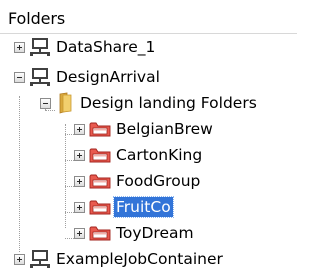 This screenshot has height=272, width=320. Describe the element at coordinates (19, 174) in the screenshot. I see `tree-connector-root` at that location.